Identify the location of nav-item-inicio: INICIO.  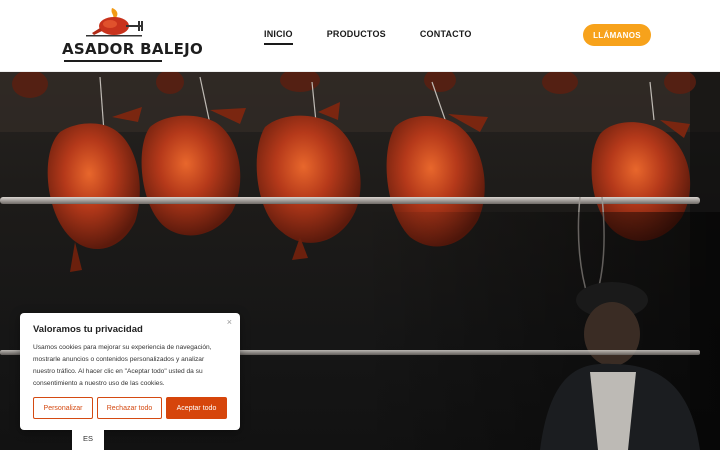
(278, 37).